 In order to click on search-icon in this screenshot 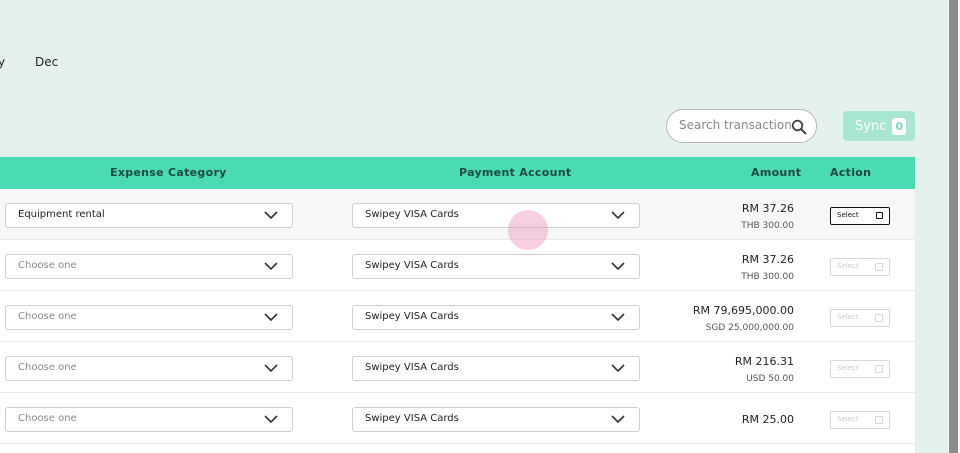, I will do `click(799, 127)`.